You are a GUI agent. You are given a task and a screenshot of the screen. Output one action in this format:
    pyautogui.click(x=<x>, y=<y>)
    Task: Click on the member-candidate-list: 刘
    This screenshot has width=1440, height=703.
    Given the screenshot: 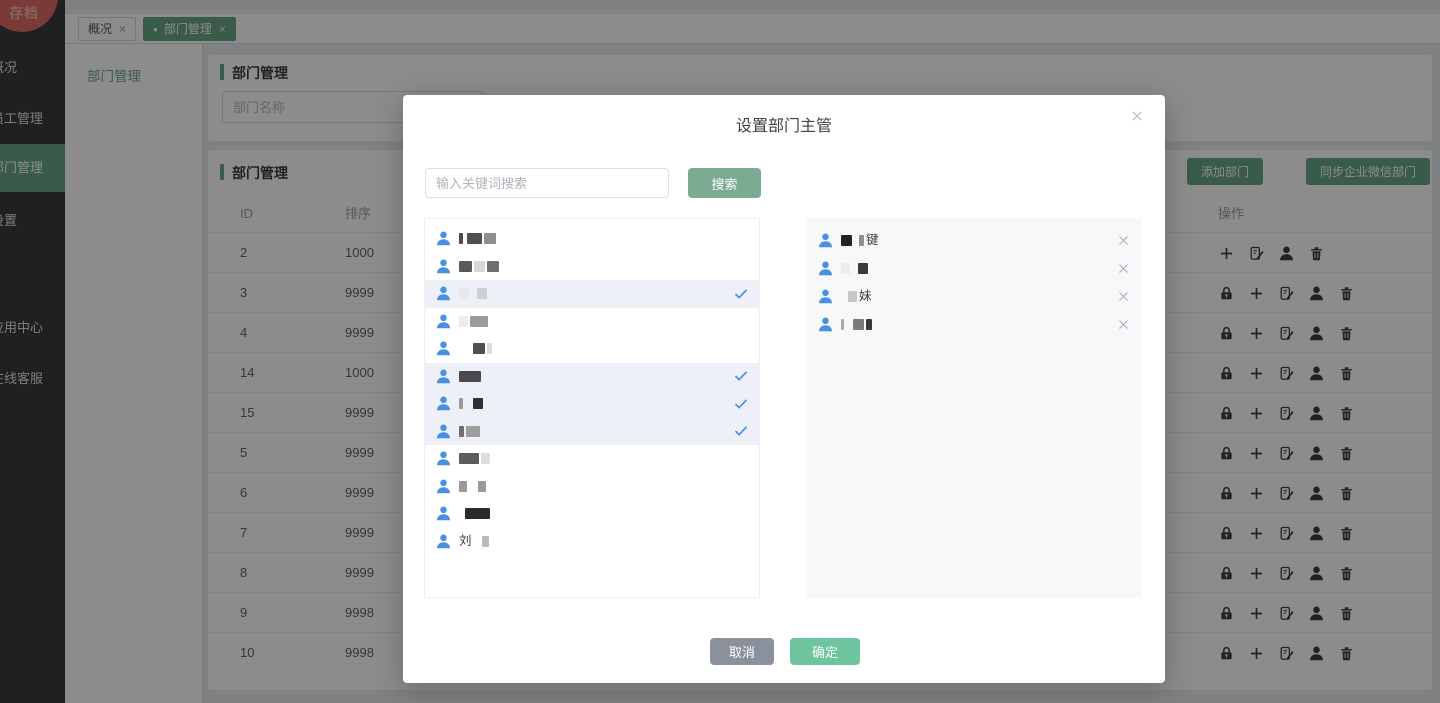 What is the action you would take?
    pyautogui.click(x=592, y=408)
    